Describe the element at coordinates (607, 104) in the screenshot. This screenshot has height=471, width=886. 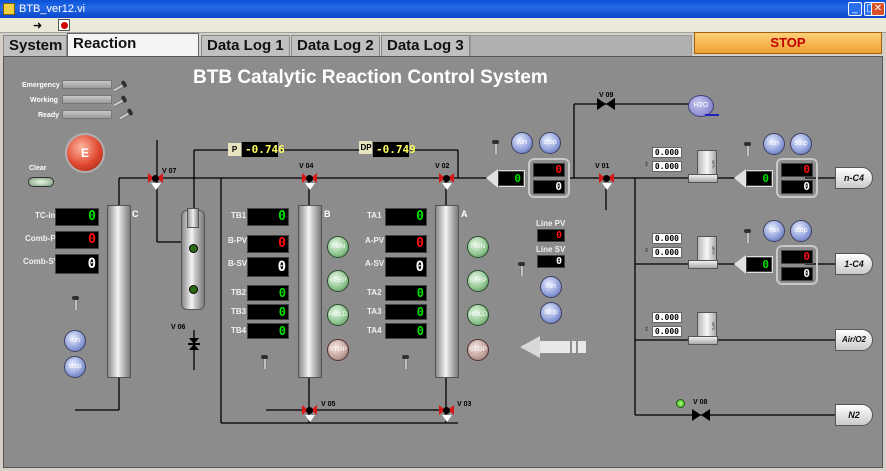
I see `valve-v09` at that location.